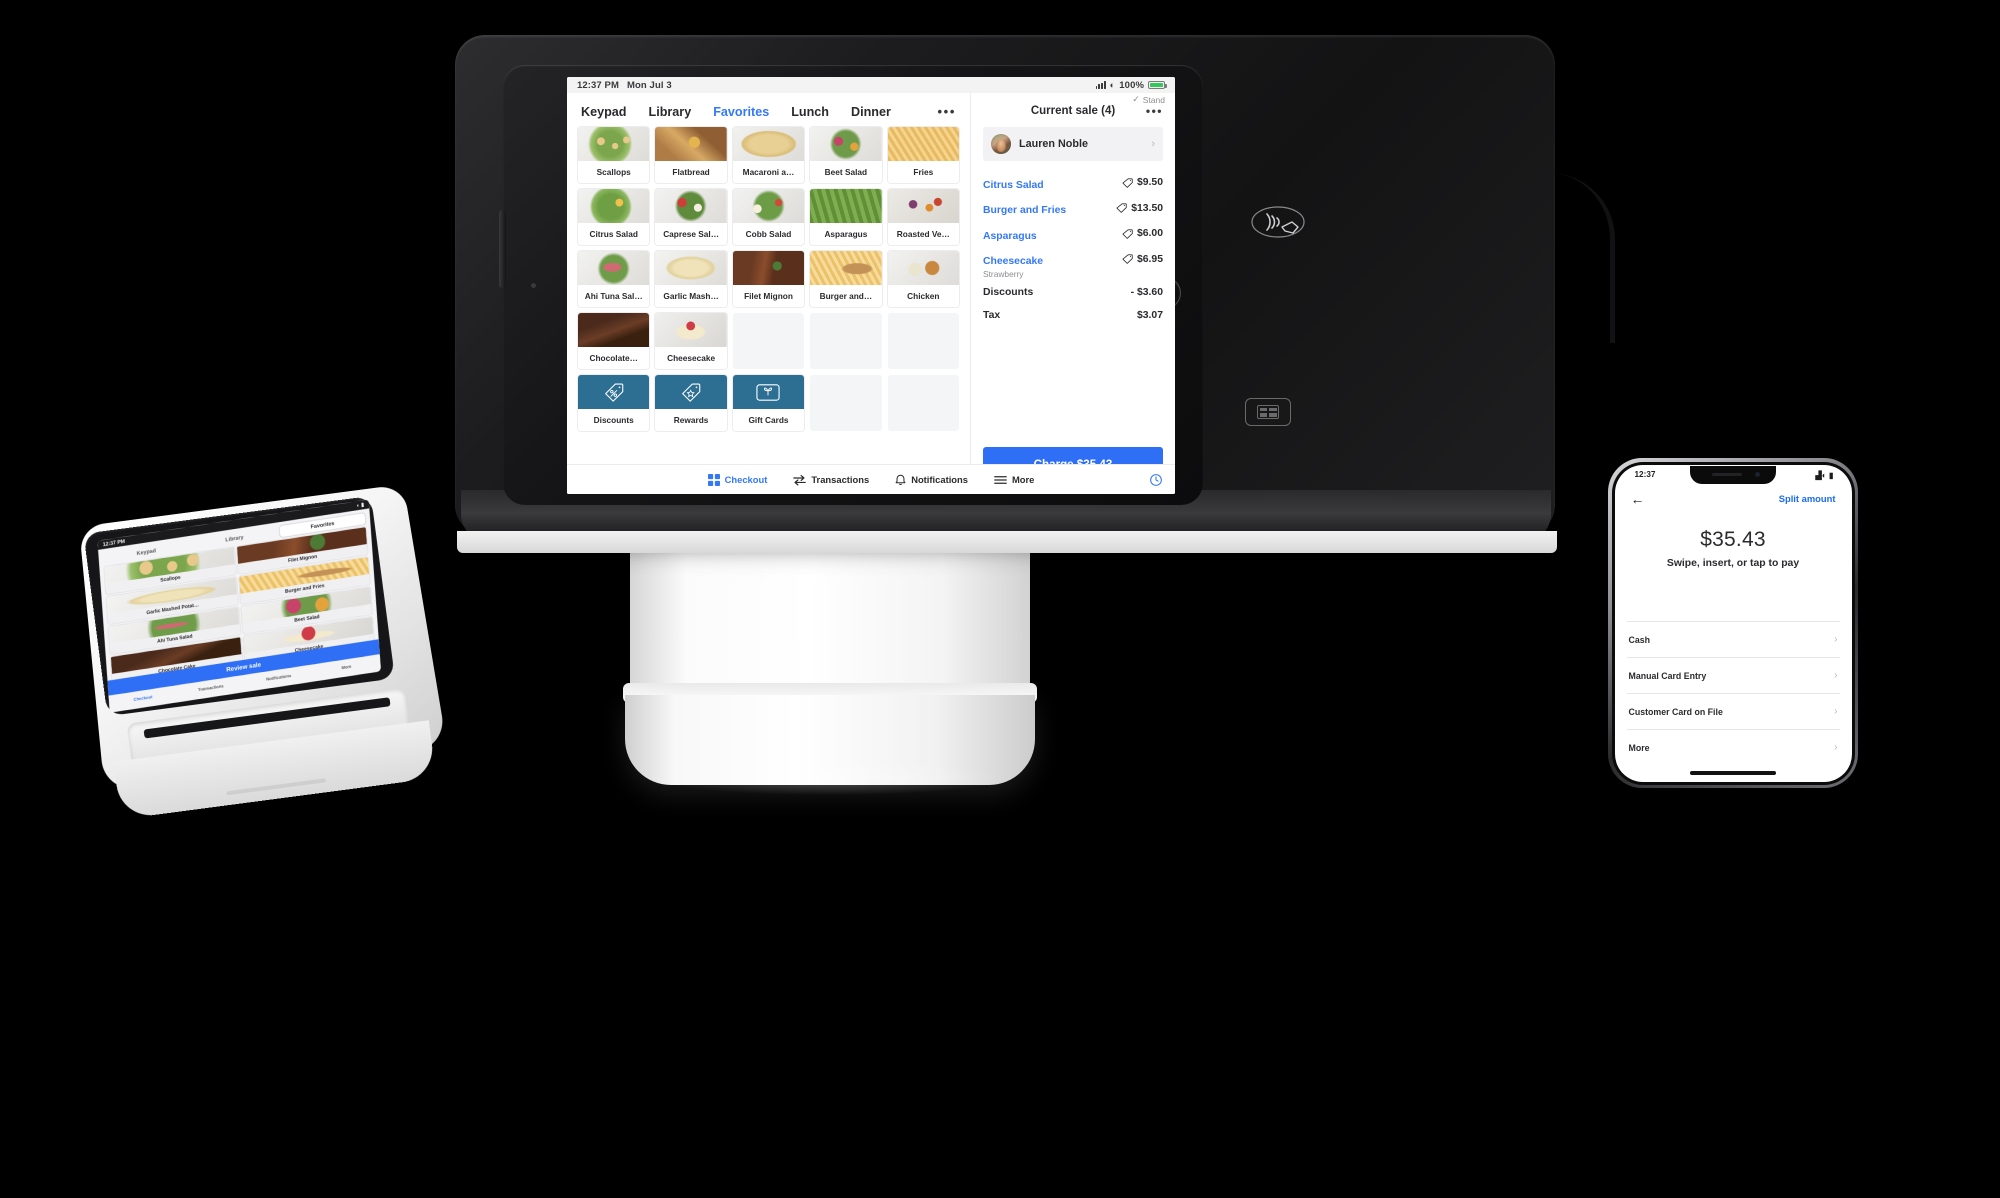 This screenshot has width=2000, height=1198. I want to click on line-item-price: $9.50, so click(1142, 182).